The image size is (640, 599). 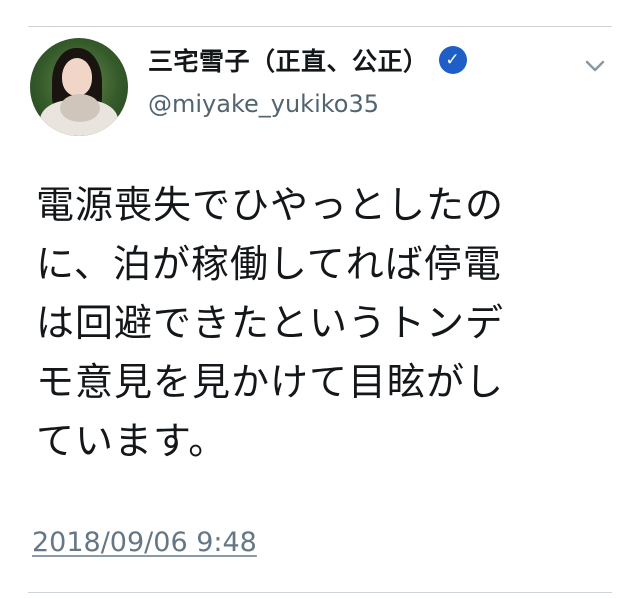 What do you see at coordinates (263, 104) in the screenshot?
I see `author-handle: @miyake_yukiko35` at bounding box center [263, 104].